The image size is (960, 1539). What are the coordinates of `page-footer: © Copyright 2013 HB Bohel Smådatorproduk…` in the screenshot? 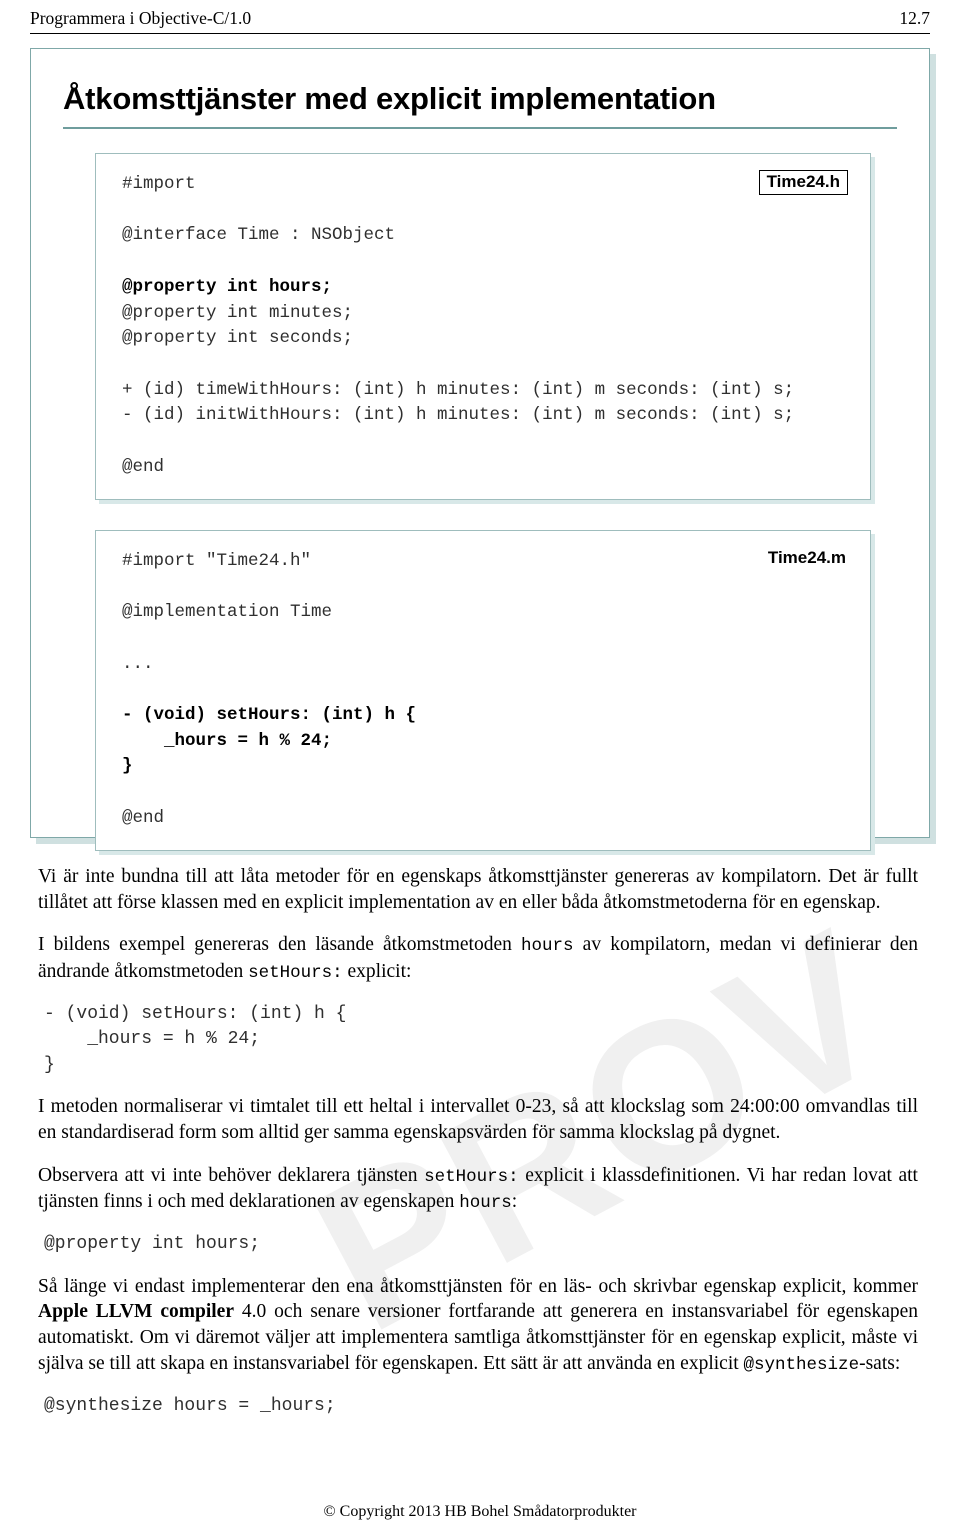 It's located at (480, 1511).